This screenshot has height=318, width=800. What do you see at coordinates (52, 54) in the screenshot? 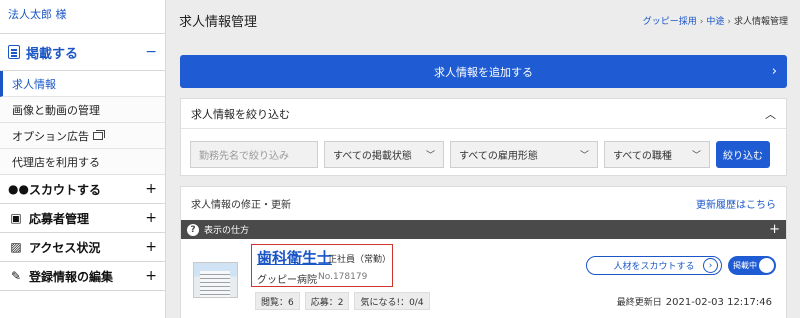
I see `sidebar-section-label: 掲載する` at bounding box center [52, 54].